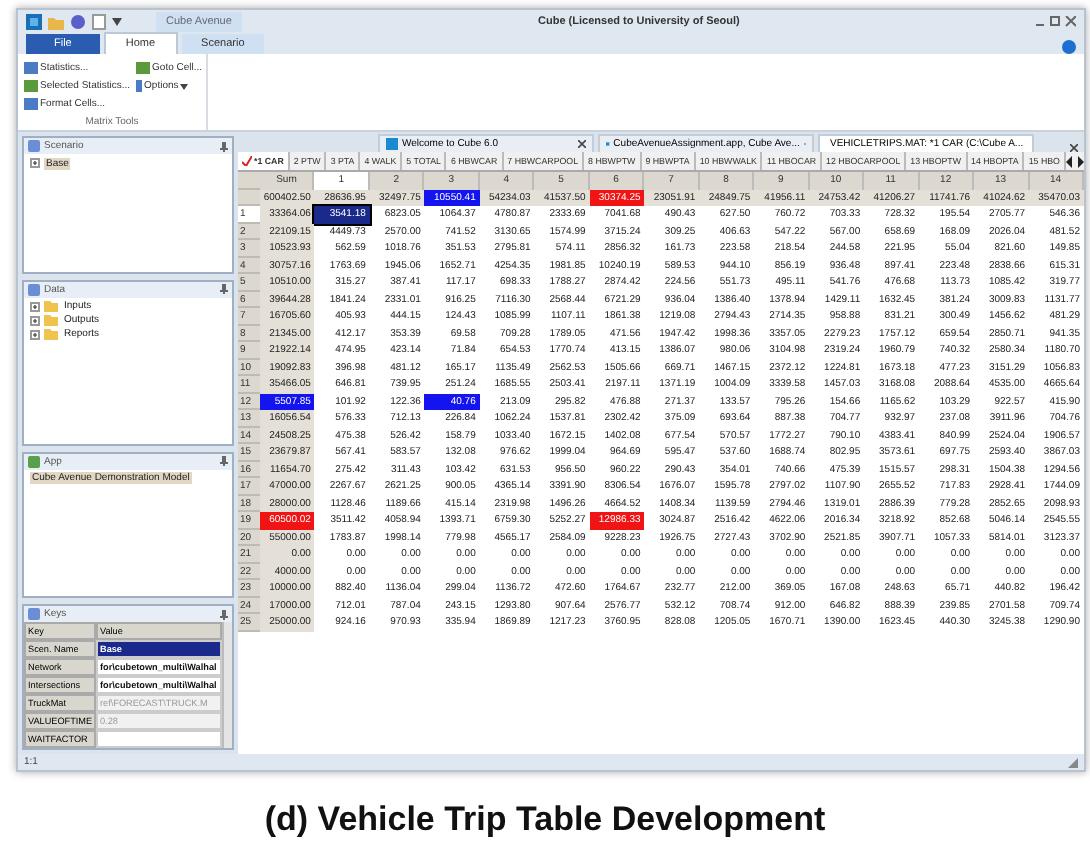  What do you see at coordinates (247, 161) in the screenshot?
I see `checkmark-icon` at bounding box center [247, 161].